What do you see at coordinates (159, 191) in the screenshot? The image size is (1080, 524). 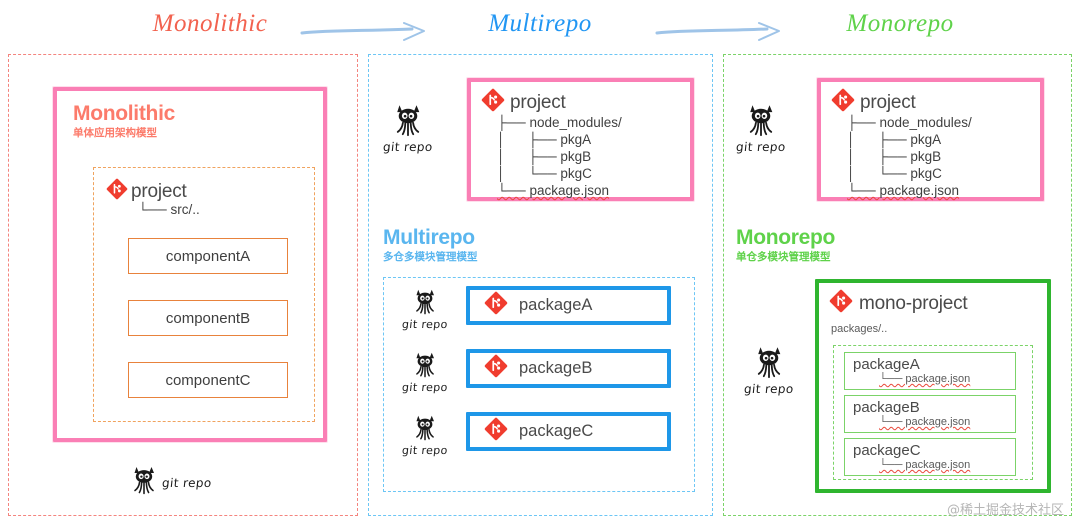 I see `monolithic-project-name: project` at bounding box center [159, 191].